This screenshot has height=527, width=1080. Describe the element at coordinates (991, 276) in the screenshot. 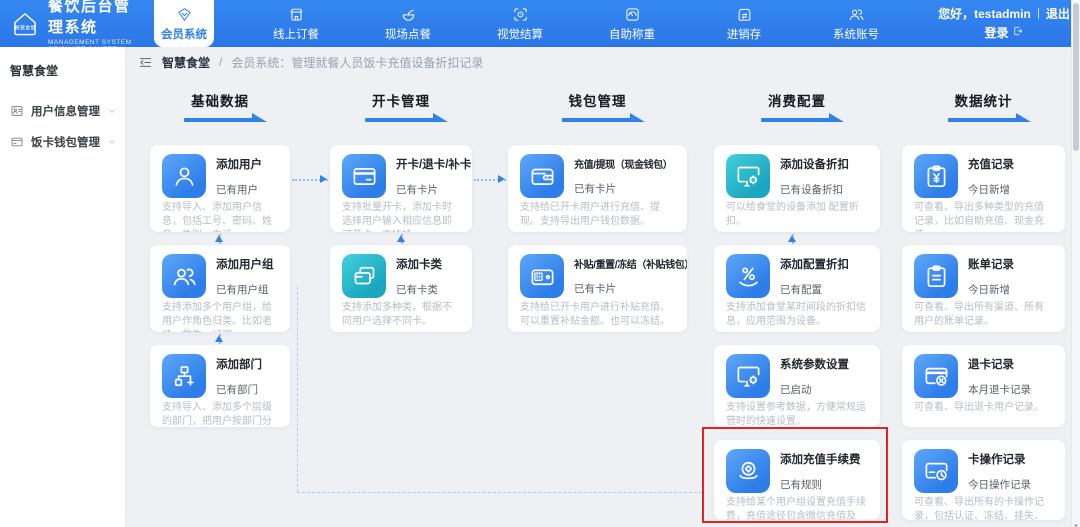

I see `card-meta: 账单记录 今日新增` at that location.